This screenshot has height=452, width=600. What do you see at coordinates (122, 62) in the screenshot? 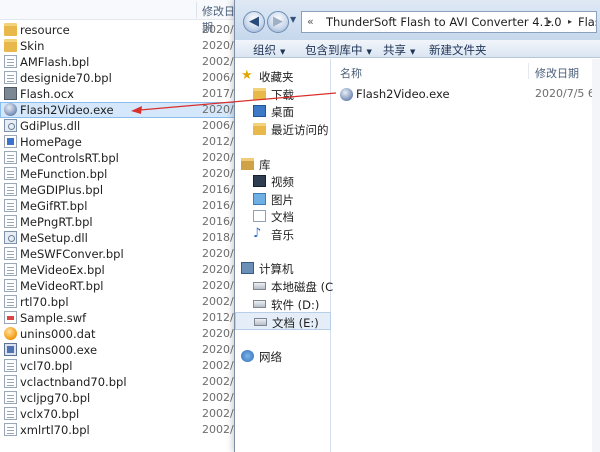
I see `file-row: AMFlash.bpl 2002/8/` at bounding box center [122, 62].